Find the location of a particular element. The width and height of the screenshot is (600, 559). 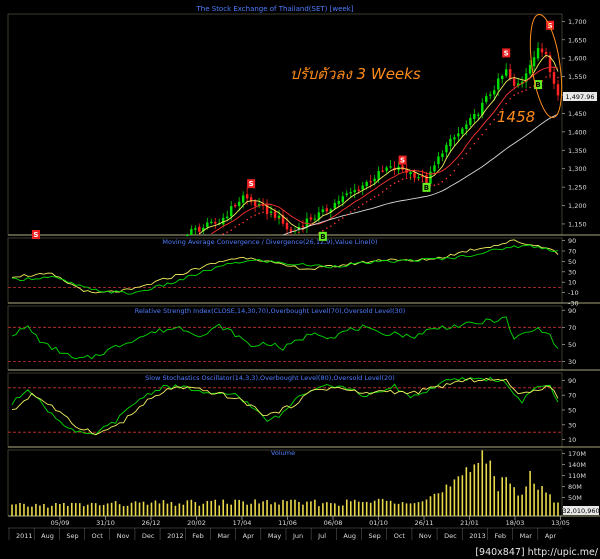

tick-label-macd: 70 is located at coordinates (572, 252).